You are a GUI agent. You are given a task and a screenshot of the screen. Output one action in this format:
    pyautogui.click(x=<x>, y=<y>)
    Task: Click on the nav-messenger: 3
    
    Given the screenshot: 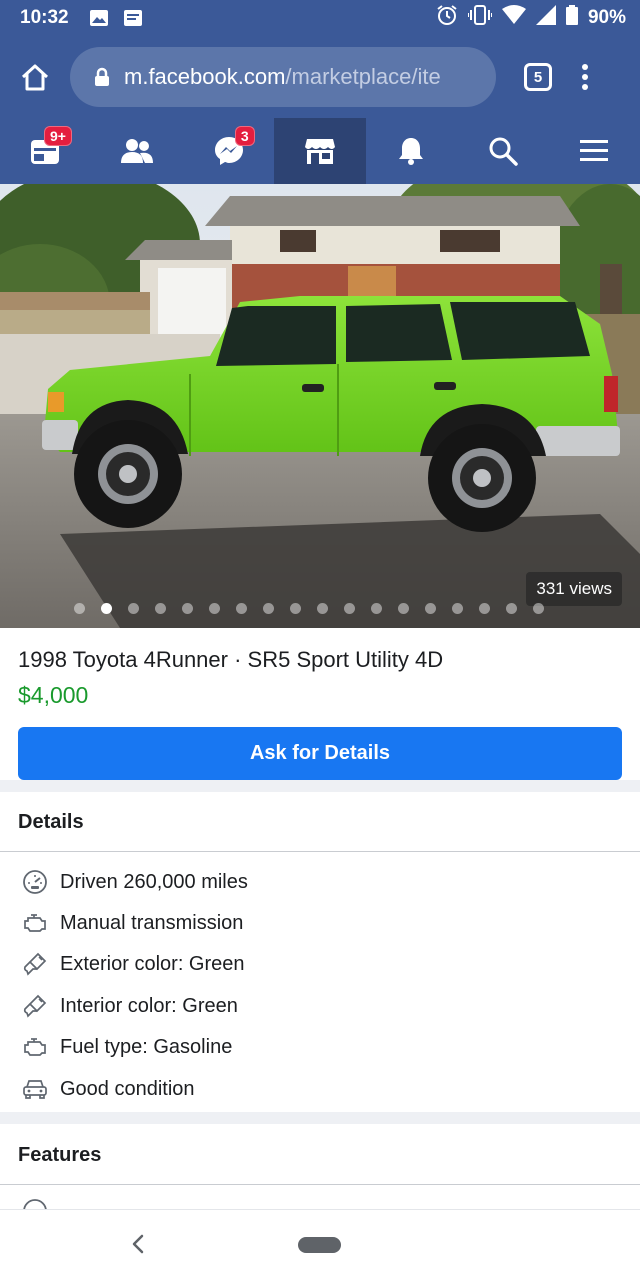 What is the action you would take?
    pyautogui.click(x=228, y=151)
    